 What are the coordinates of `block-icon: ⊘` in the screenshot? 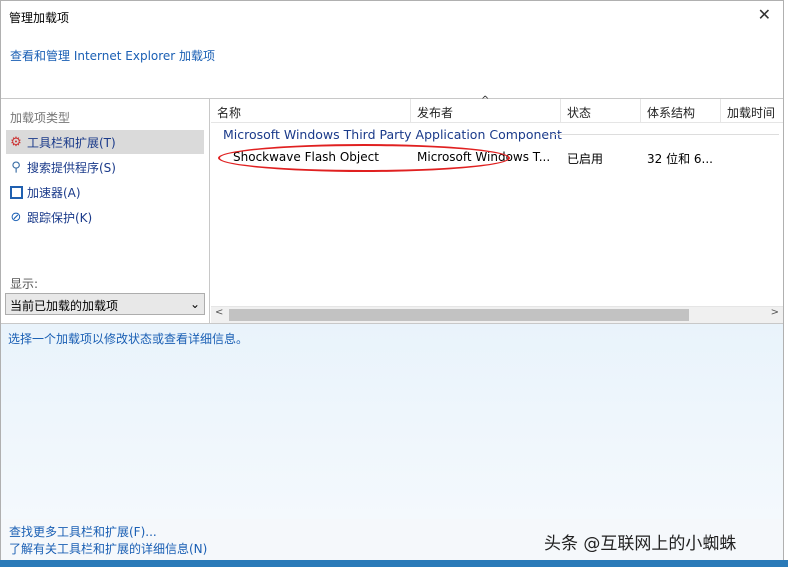 It's located at (16, 217).